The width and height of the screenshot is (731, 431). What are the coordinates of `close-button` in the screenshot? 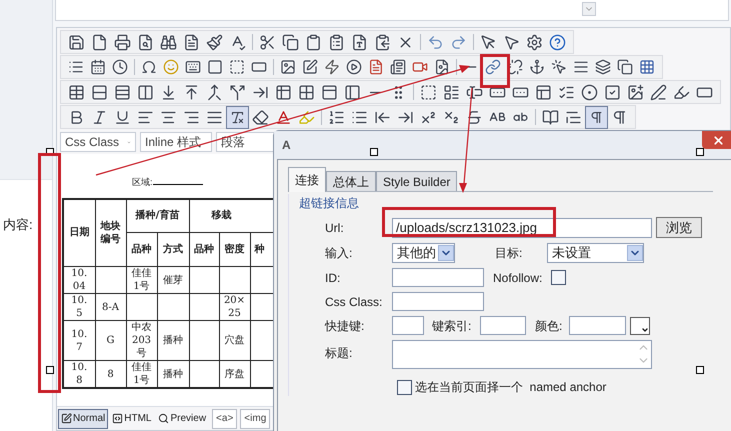 It's located at (716, 140).